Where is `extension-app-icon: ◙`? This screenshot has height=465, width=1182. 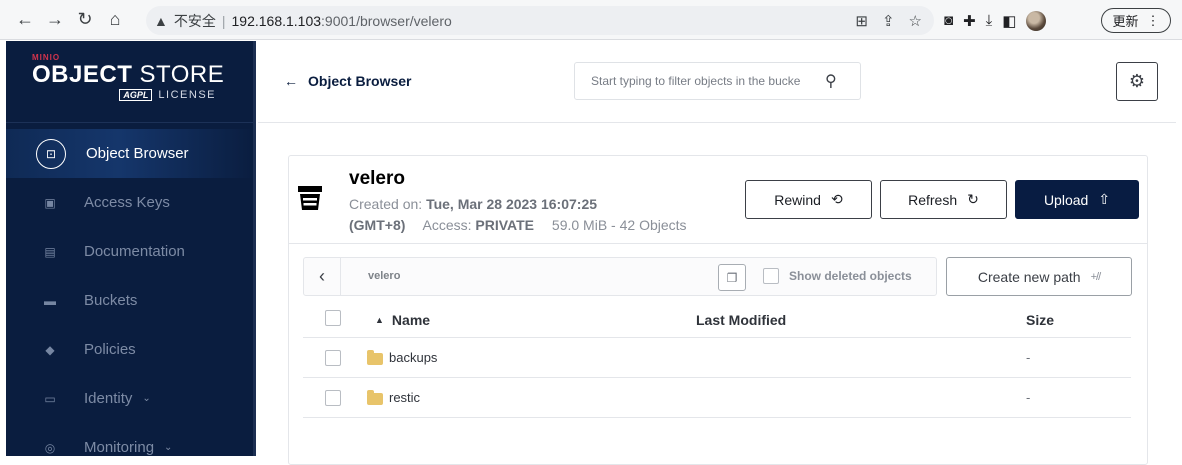 extension-app-icon: ◙ is located at coordinates (948, 20).